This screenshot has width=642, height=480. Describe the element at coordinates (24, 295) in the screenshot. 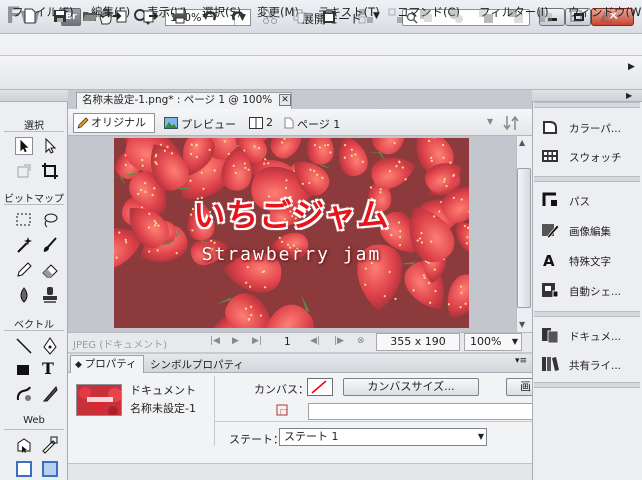

I see `blur-tool-icon` at that location.